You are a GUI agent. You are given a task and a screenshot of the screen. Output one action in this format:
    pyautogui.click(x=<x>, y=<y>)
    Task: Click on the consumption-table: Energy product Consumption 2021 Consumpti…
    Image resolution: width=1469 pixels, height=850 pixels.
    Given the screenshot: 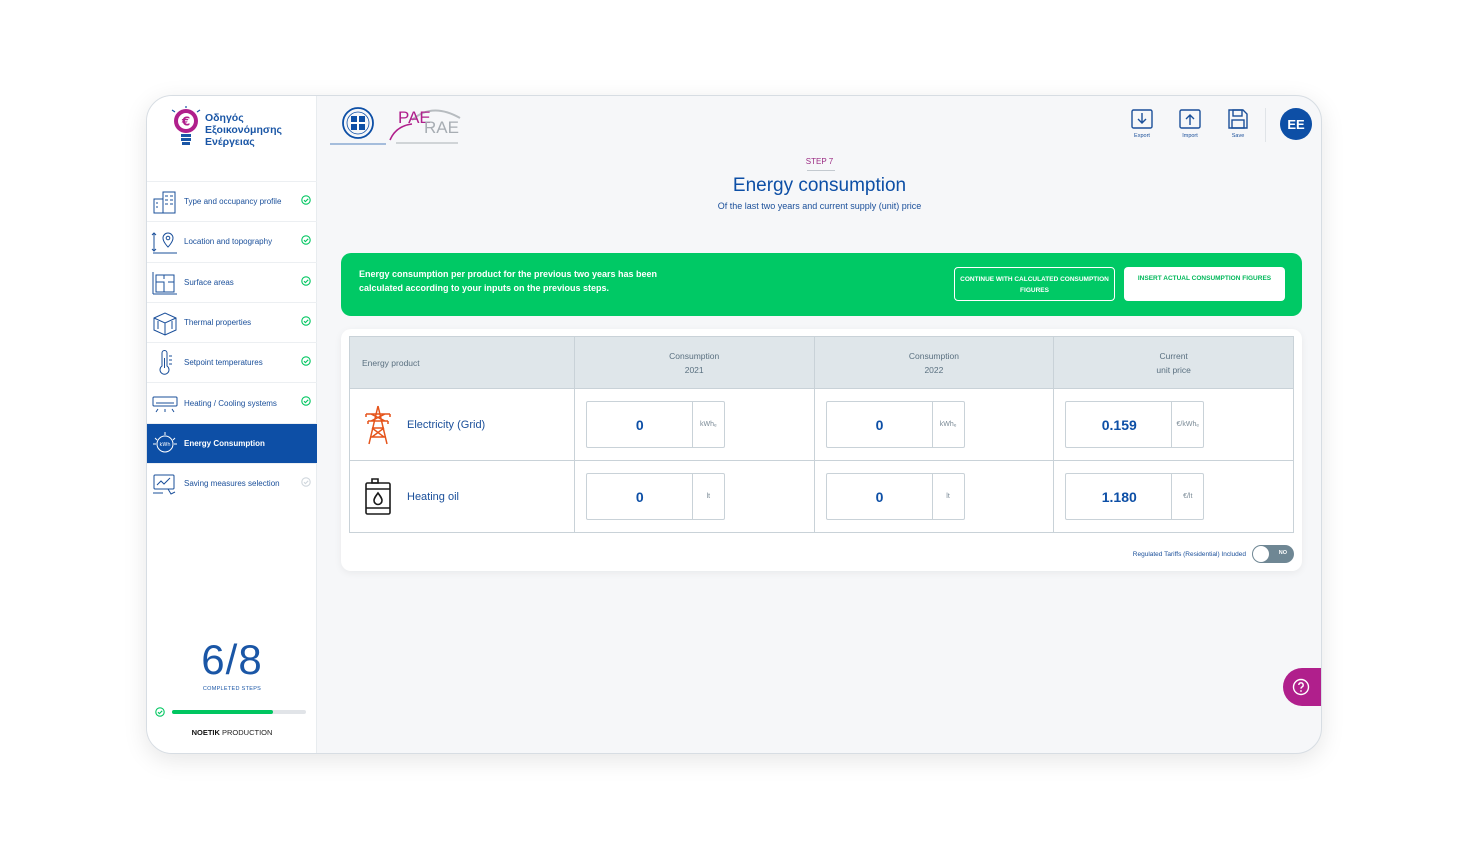 What is the action you would take?
    pyautogui.click(x=821, y=434)
    